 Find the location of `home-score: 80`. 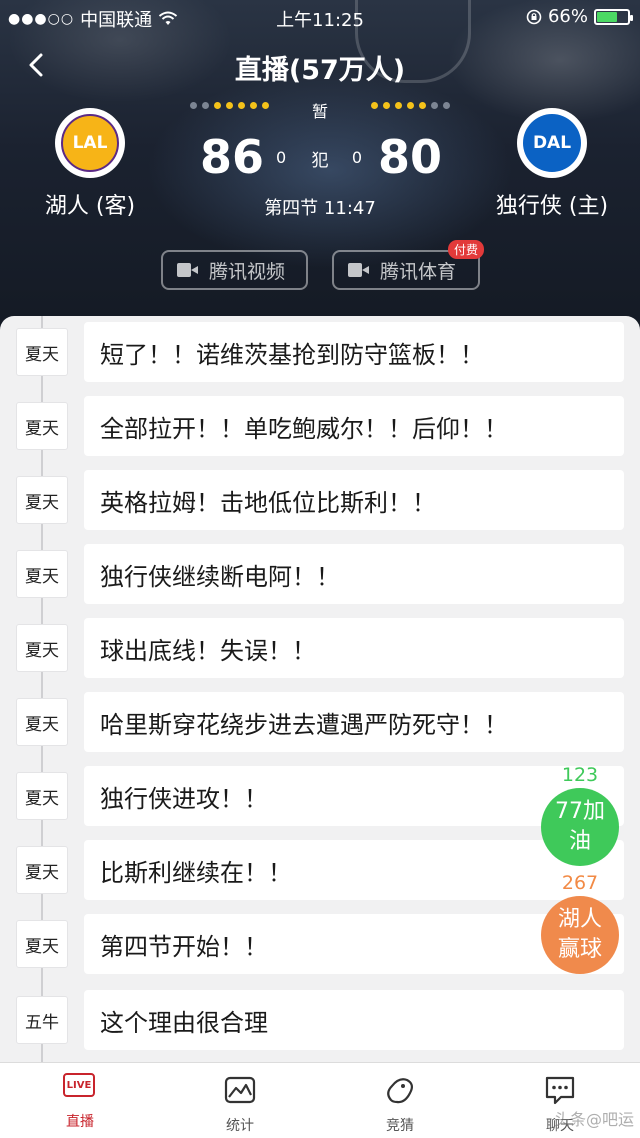

home-score: 80 is located at coordinates (409, 157).